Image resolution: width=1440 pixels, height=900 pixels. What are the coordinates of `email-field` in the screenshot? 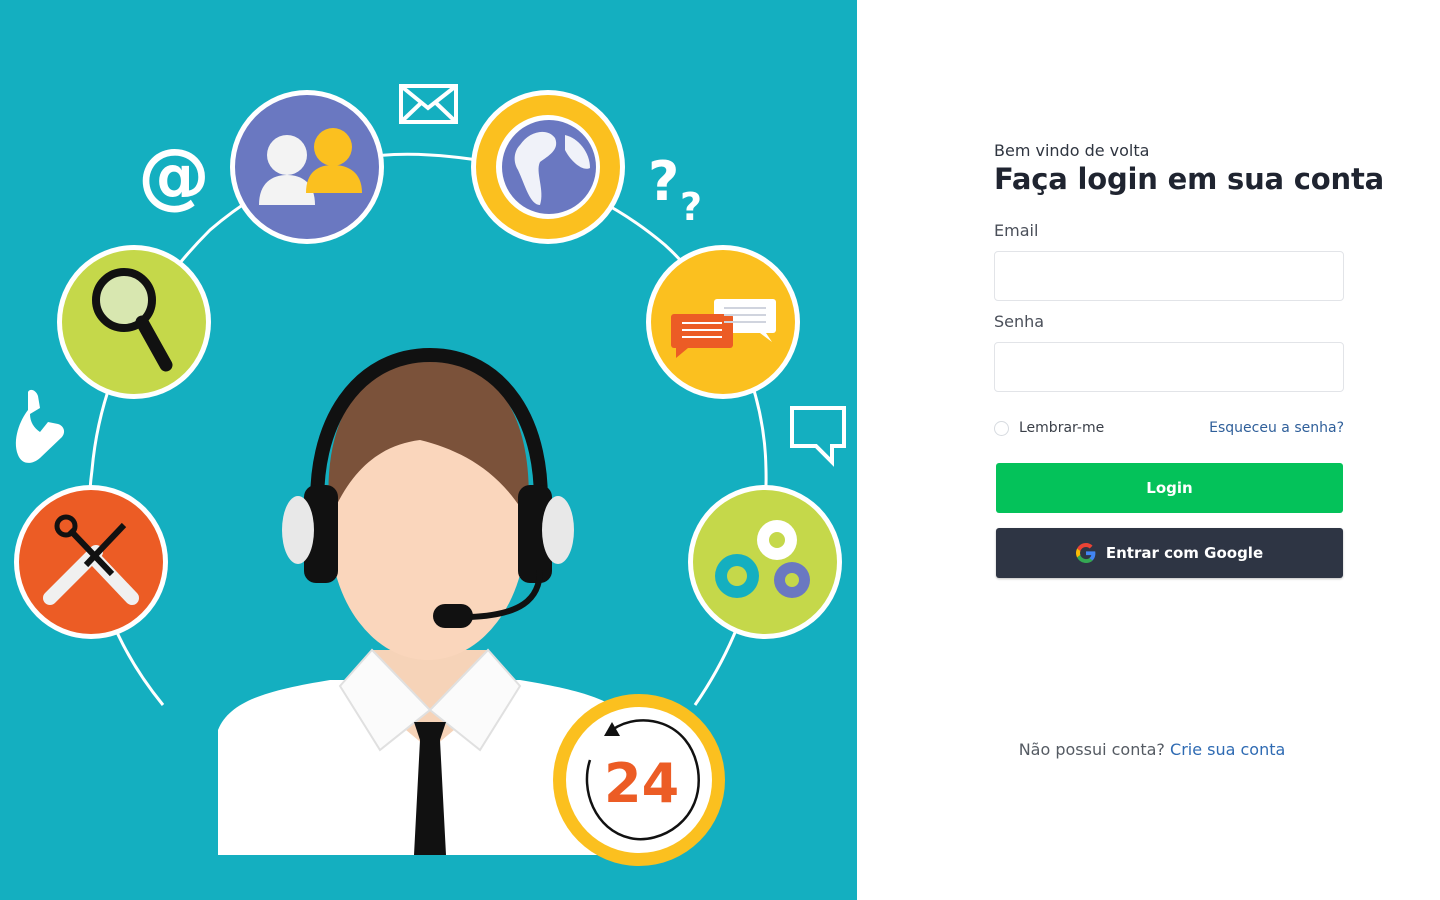 It's located at (1169, 276).